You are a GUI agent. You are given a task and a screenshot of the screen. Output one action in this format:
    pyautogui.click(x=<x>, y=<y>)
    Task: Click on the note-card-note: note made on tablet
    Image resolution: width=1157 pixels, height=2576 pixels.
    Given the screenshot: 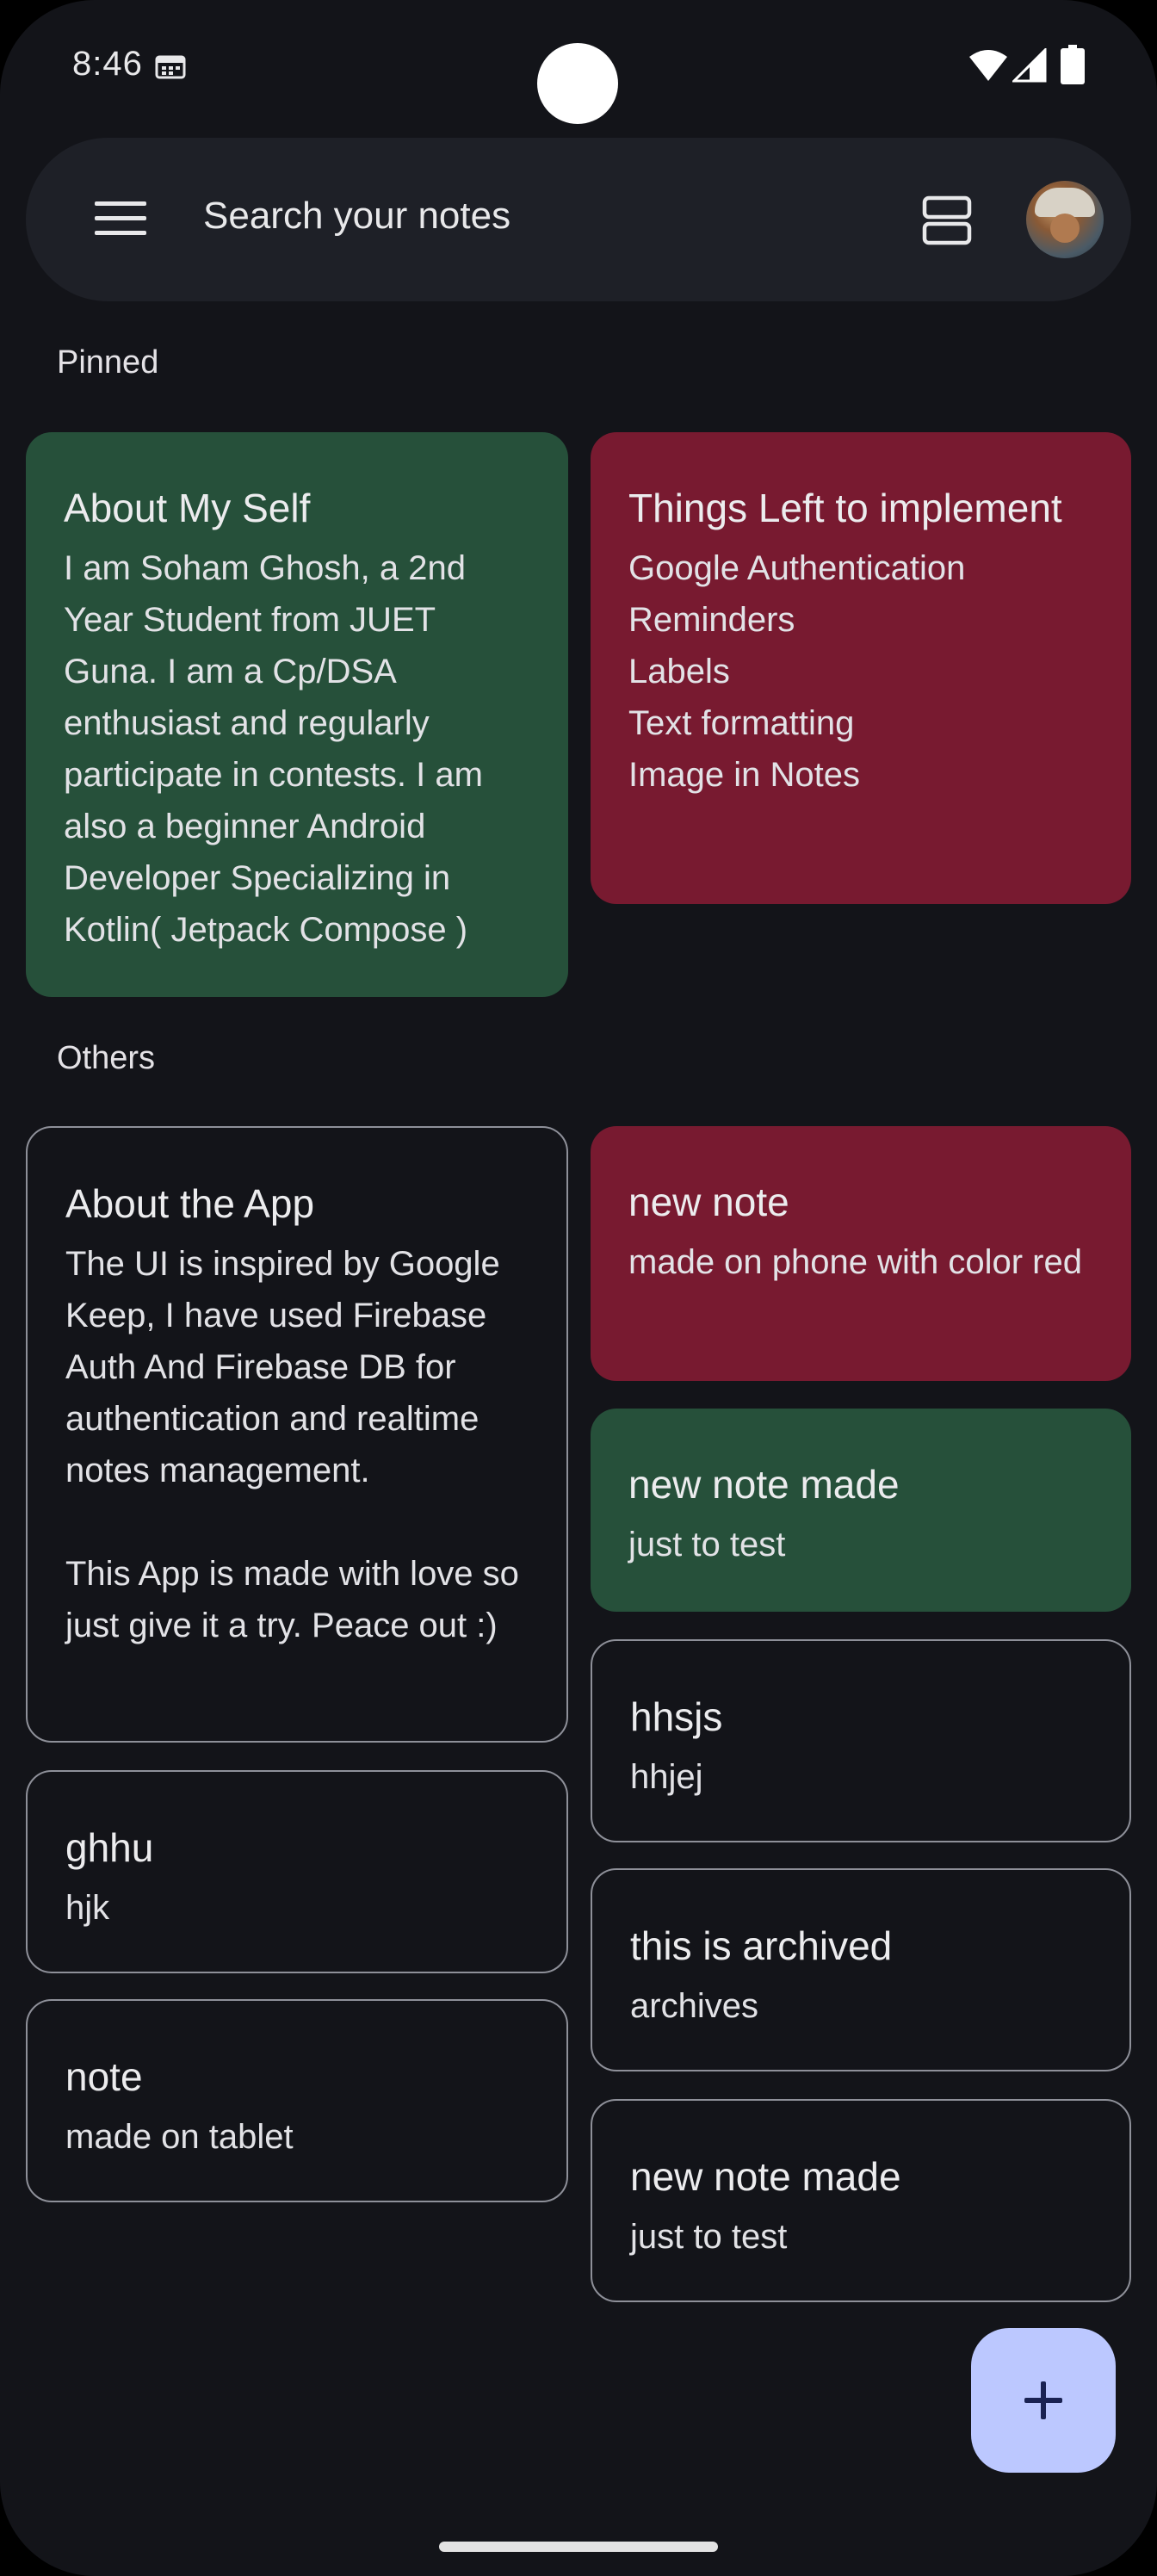 What is the action you would take?
    pyautogui.click(x=297, y=2100)
    